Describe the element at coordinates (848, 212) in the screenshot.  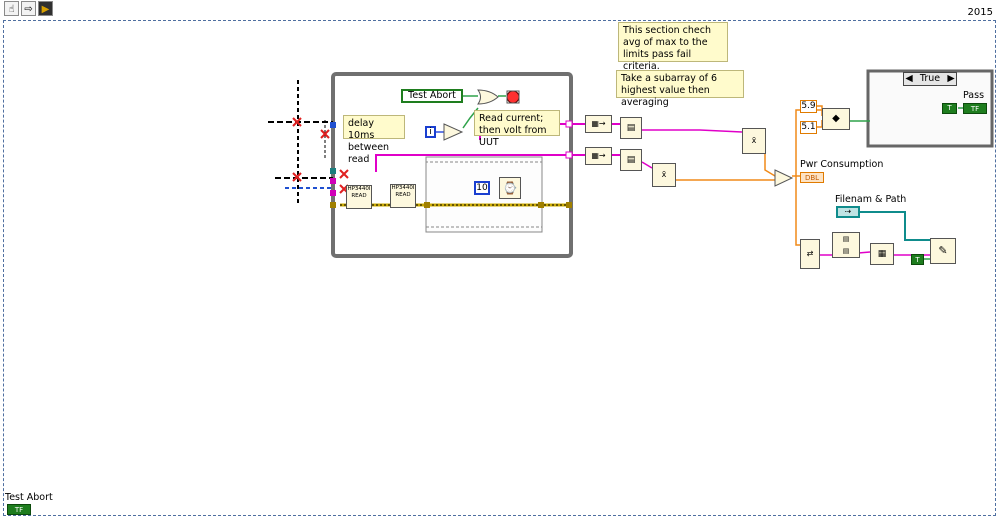
I see `path-control: ⇢` at that location.